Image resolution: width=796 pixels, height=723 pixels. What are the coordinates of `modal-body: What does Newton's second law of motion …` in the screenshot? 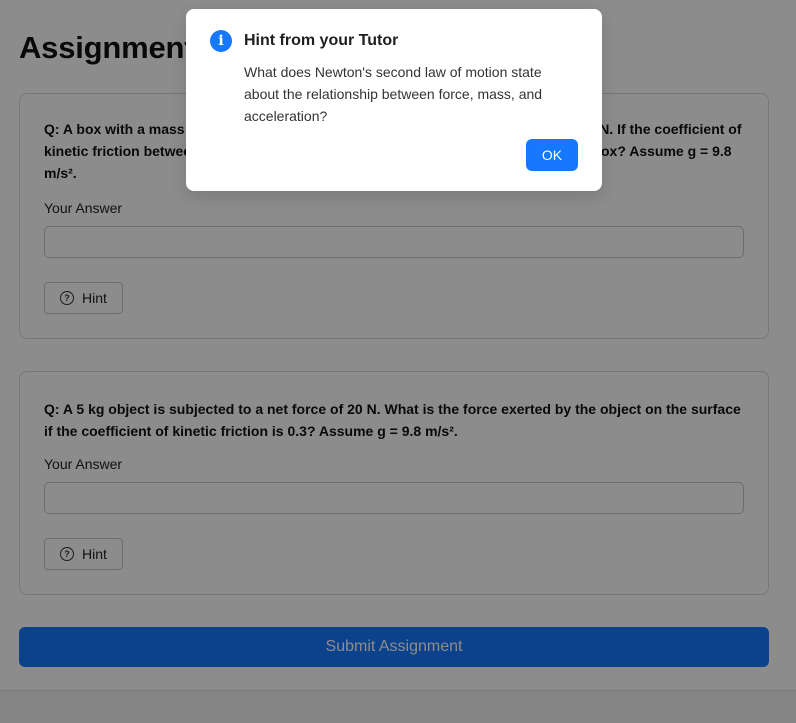 It's located at (393, 94).